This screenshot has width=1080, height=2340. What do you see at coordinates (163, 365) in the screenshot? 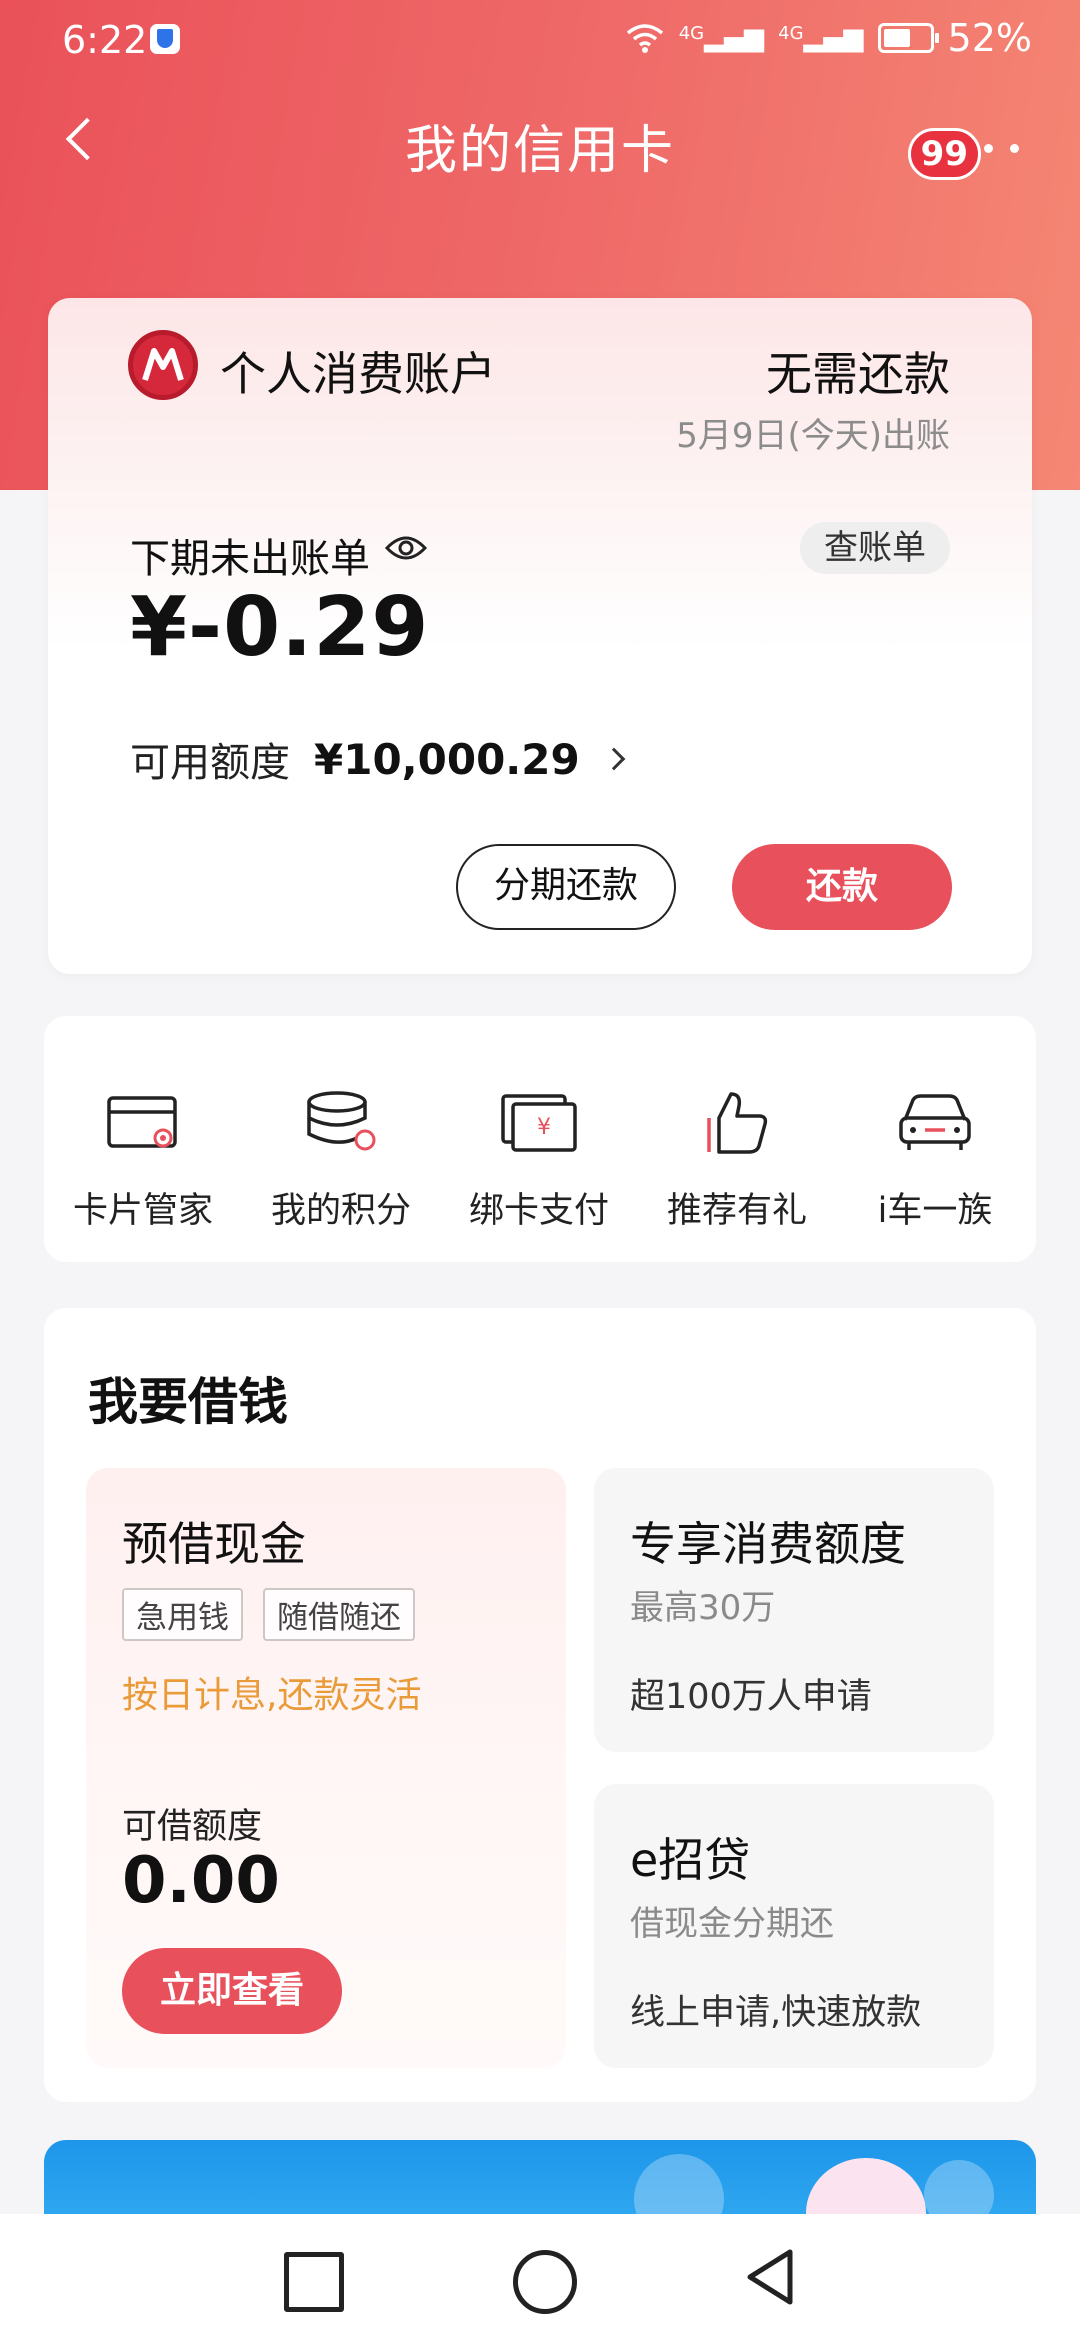
I see `bank-logo-icon` at bounding box center [163, 365].